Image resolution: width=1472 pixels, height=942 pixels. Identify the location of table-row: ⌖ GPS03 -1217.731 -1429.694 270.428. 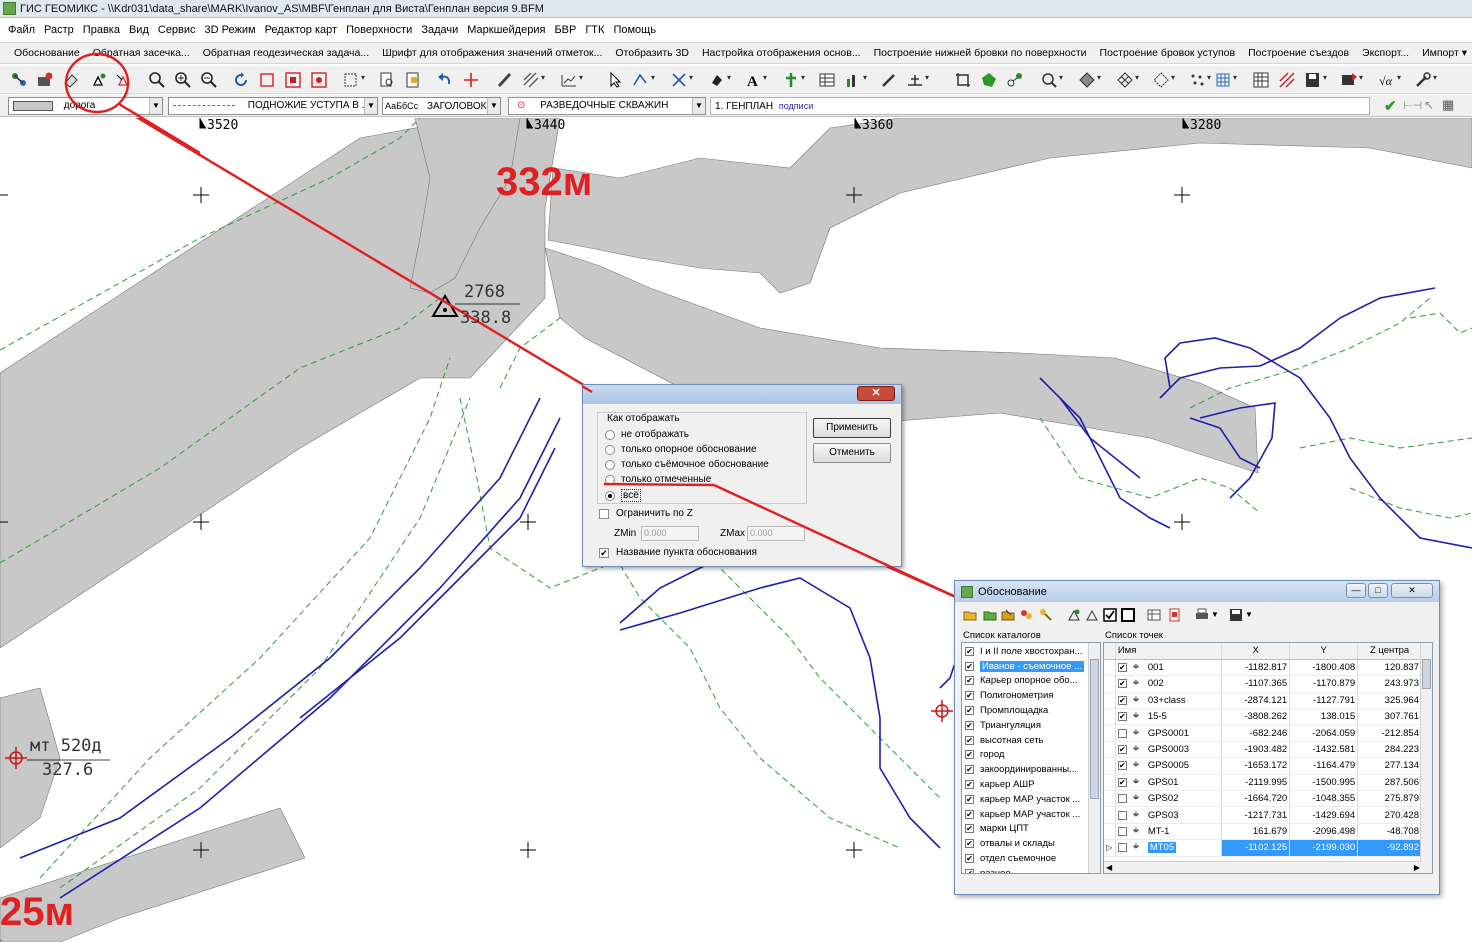
(1263, 815).